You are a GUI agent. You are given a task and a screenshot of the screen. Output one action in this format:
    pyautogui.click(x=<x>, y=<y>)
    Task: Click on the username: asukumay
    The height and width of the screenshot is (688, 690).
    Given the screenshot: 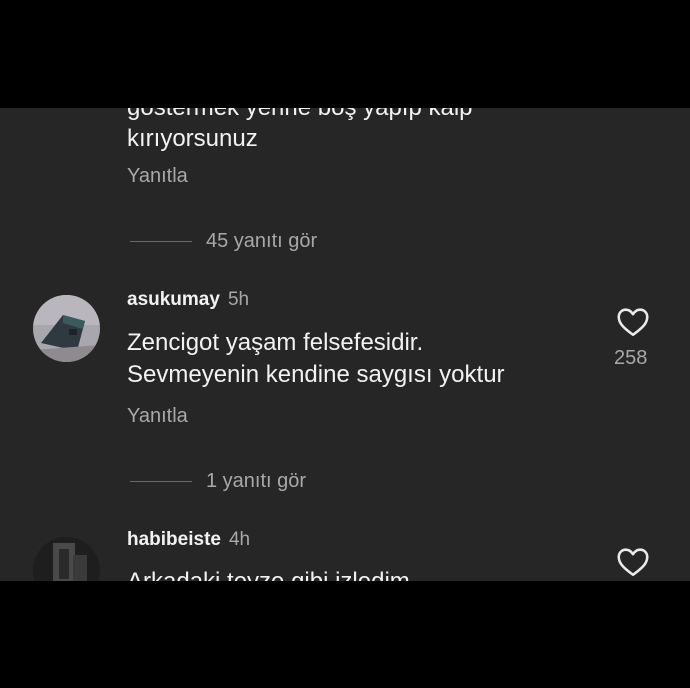 What is the action you would take?
    pyautogui.click(x=173, y=299)
    